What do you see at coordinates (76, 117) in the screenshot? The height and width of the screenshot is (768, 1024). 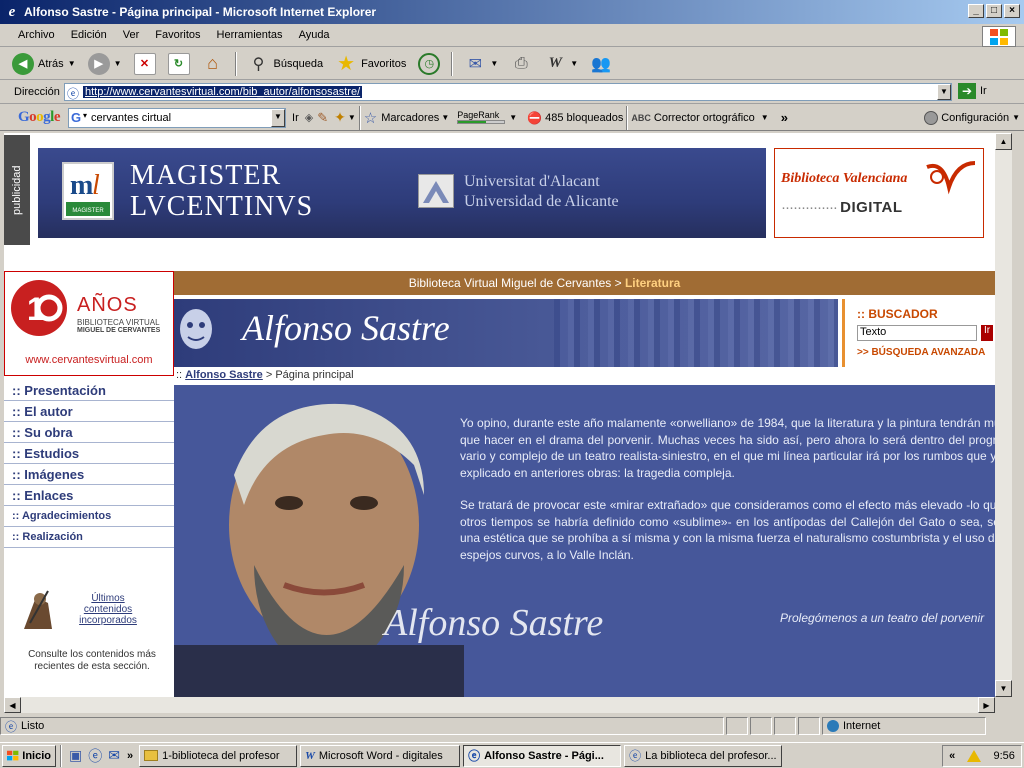 I see `google-g-icon: G` at bounding box center [76, 117].